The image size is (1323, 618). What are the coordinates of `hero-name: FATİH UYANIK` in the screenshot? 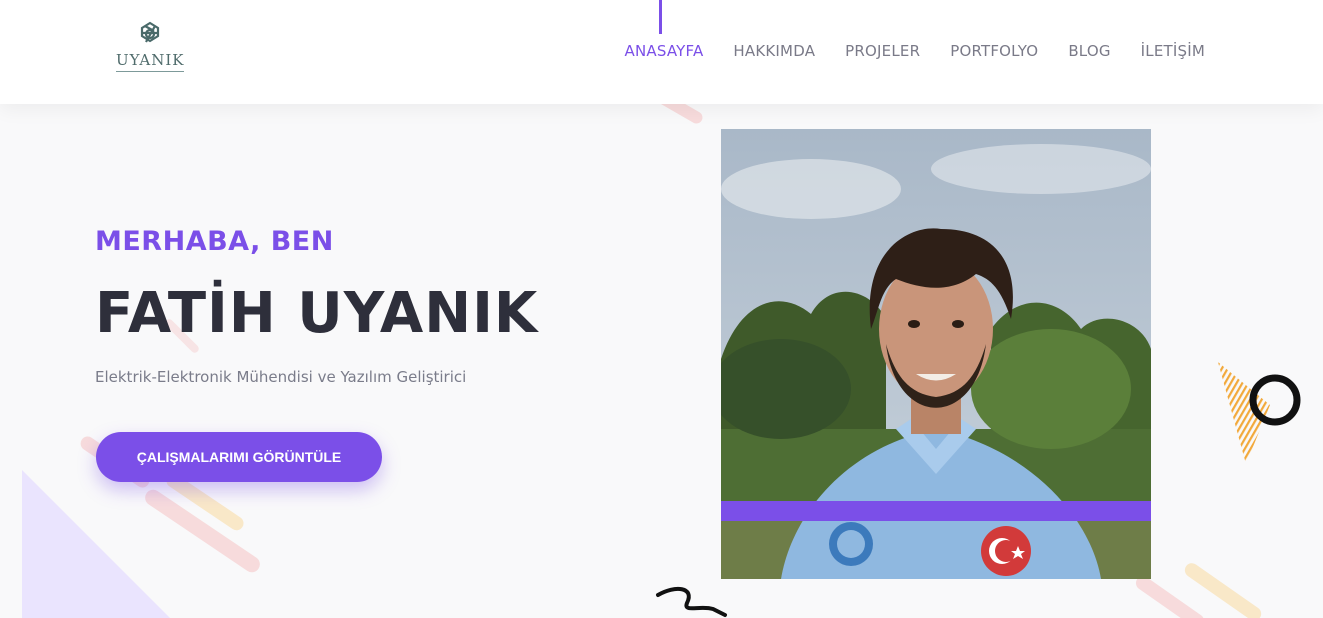 It's located at (317, 313).